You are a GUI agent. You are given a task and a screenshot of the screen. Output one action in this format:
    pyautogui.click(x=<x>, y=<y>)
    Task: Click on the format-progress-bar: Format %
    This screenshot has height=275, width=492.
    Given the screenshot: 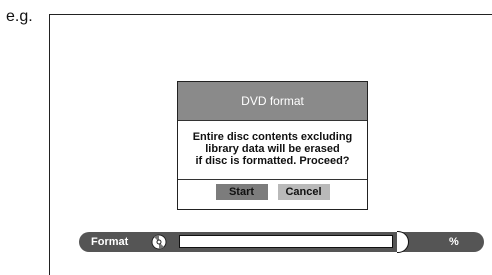 What is the action you would take?
    pyautogui.click(x=281, y=242)
    